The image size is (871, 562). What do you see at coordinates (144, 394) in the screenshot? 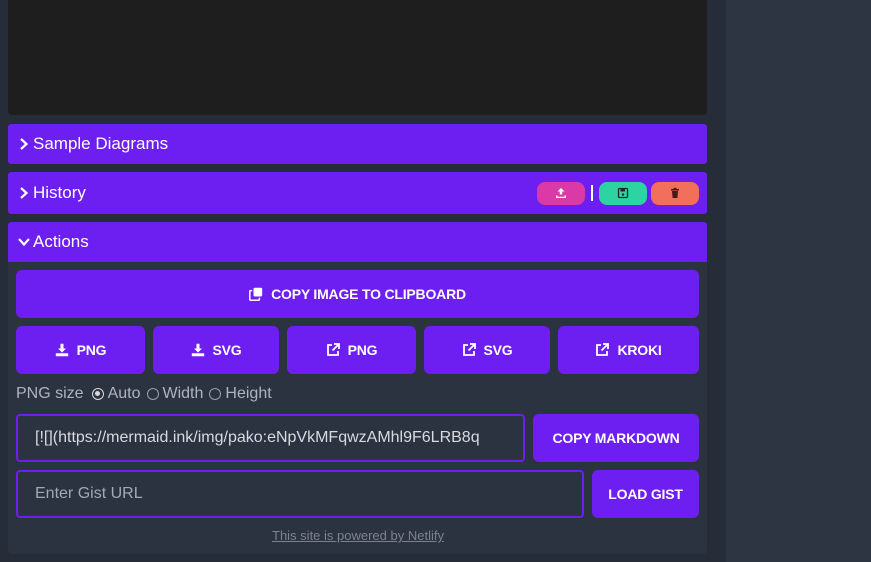
I see `png-size-row: PNG size Auto Width Height` at bounding box center [144, 394].